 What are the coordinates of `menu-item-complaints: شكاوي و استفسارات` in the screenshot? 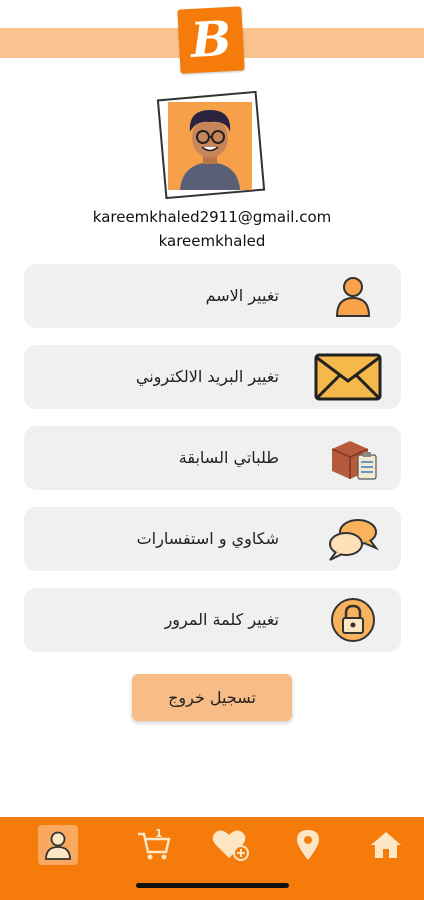 It's located at (212, 539).